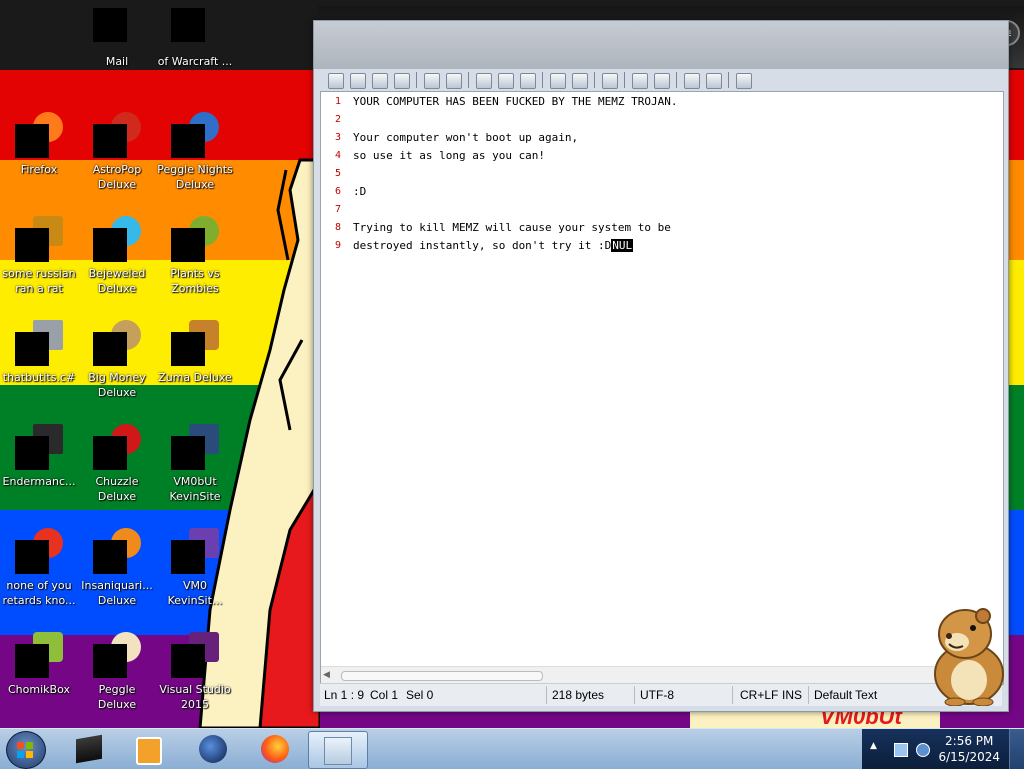 This screenshot has width=1024, height=769. What do you see at coordinates (117, 447) in the screenshot?
I see `chuzzle-icon` at bounding box center [117, 447].